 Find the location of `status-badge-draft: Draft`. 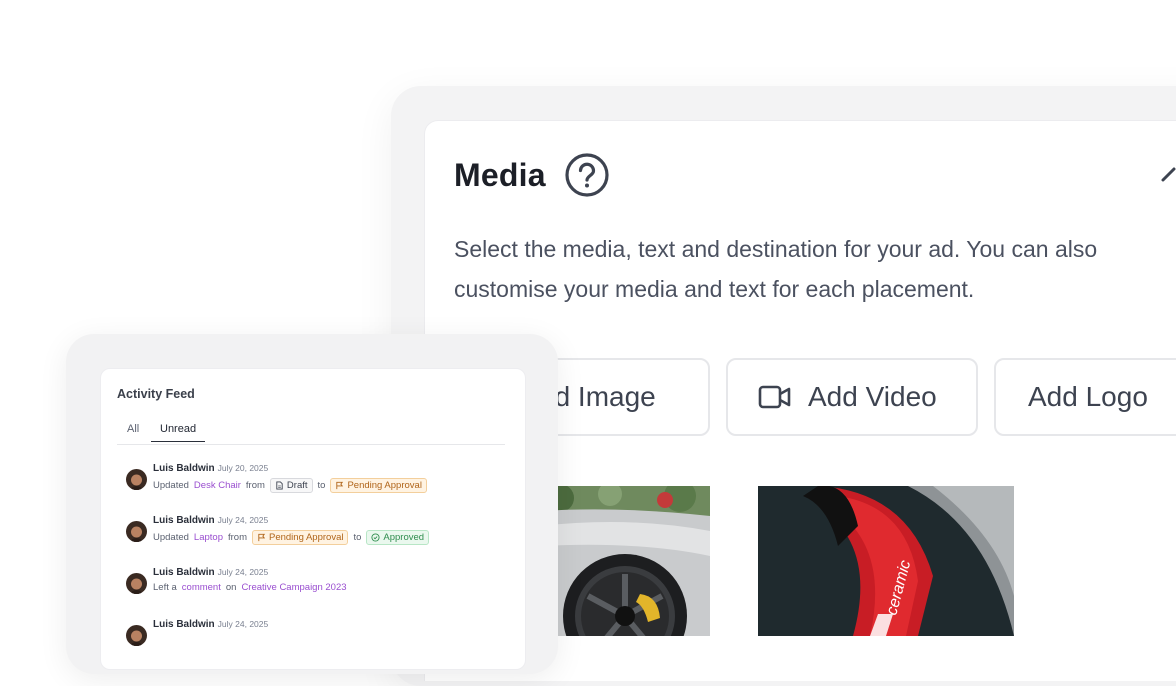

status-badge-draft: Draft is located at coordinates (291, 485).